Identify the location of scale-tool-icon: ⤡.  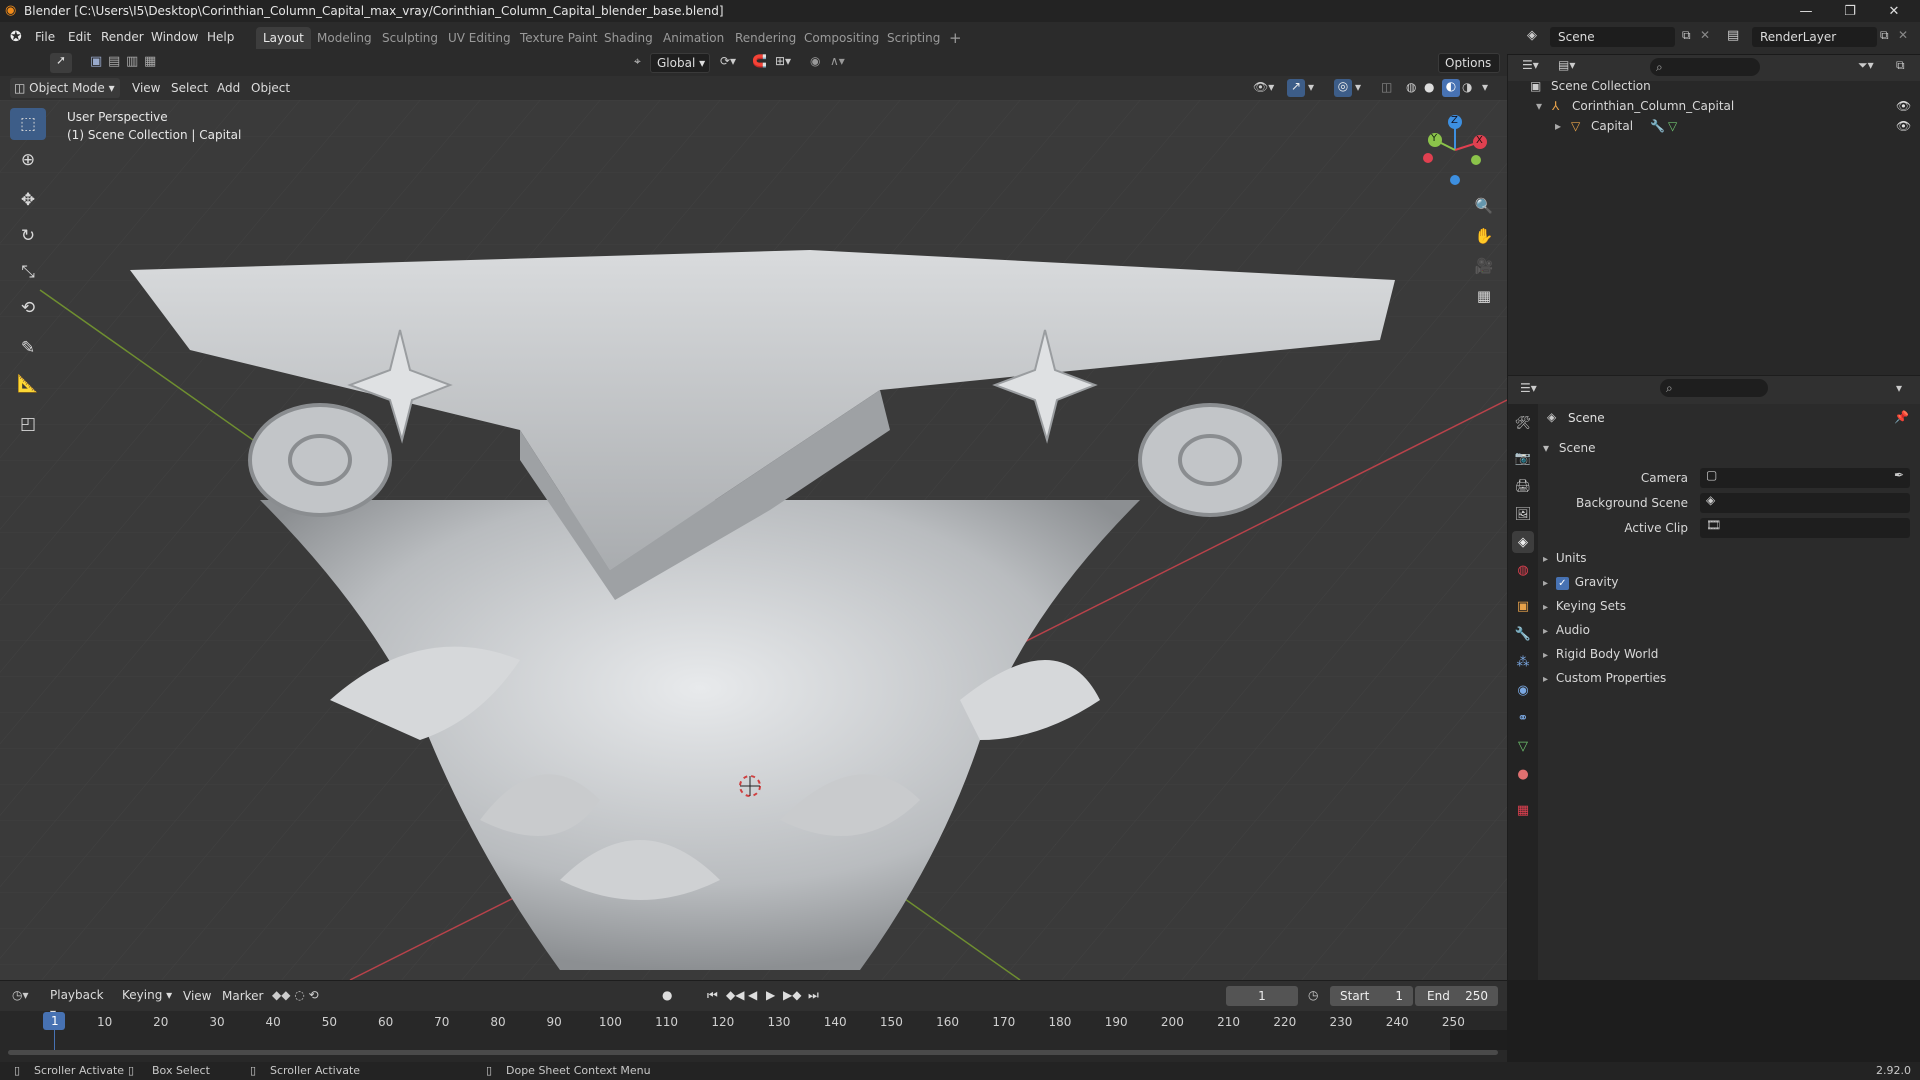
(28, 272).